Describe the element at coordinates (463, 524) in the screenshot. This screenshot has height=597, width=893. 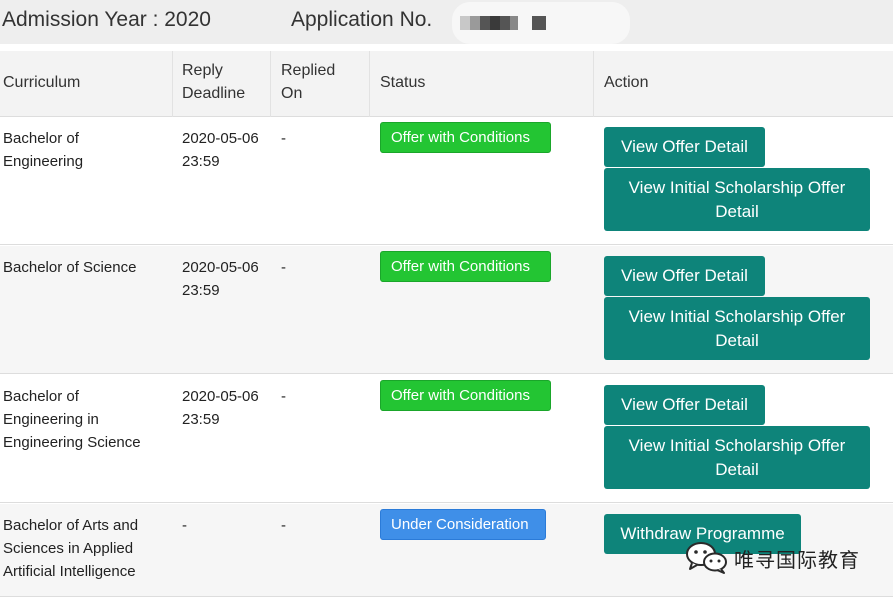
I see `status-badge: Under Consideration` at that location.